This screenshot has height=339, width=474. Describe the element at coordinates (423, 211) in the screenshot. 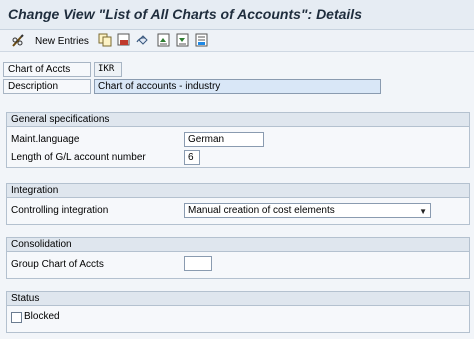

I see `chevron-down-icon: ▼` at that location.